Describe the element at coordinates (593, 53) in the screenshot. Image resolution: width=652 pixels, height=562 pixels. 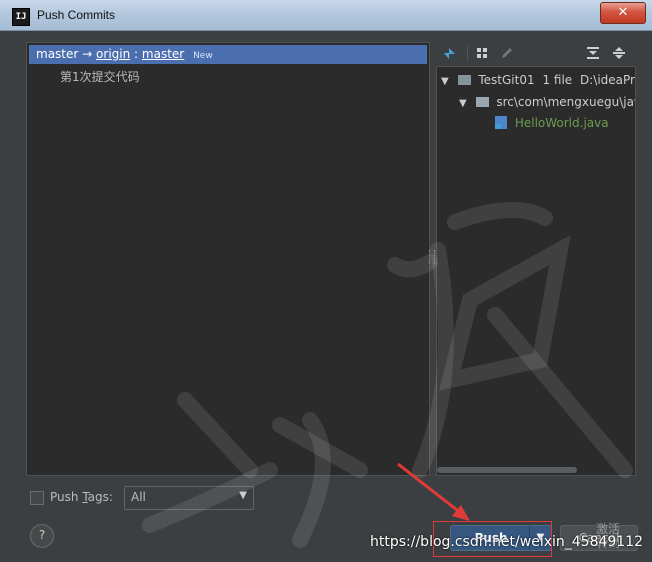
I see `expand-all-icon` at that location.